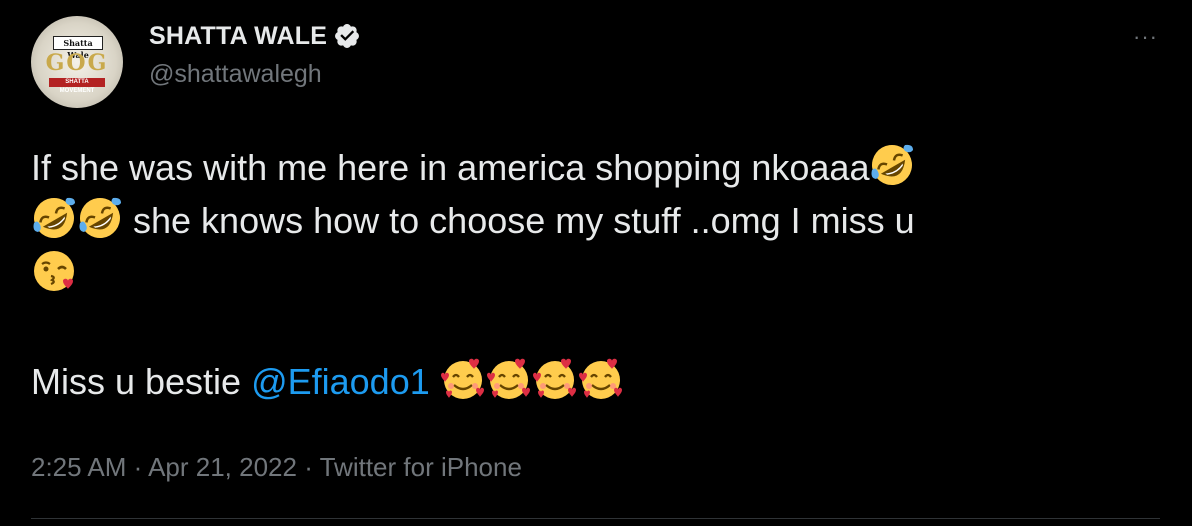 The height and width of the screenshot is (526, 1192). What do you see at coordinates (54, 271) in the screenshot?
I see `blowing-kiss-emoji-icon` at bounding box center [54, 271].